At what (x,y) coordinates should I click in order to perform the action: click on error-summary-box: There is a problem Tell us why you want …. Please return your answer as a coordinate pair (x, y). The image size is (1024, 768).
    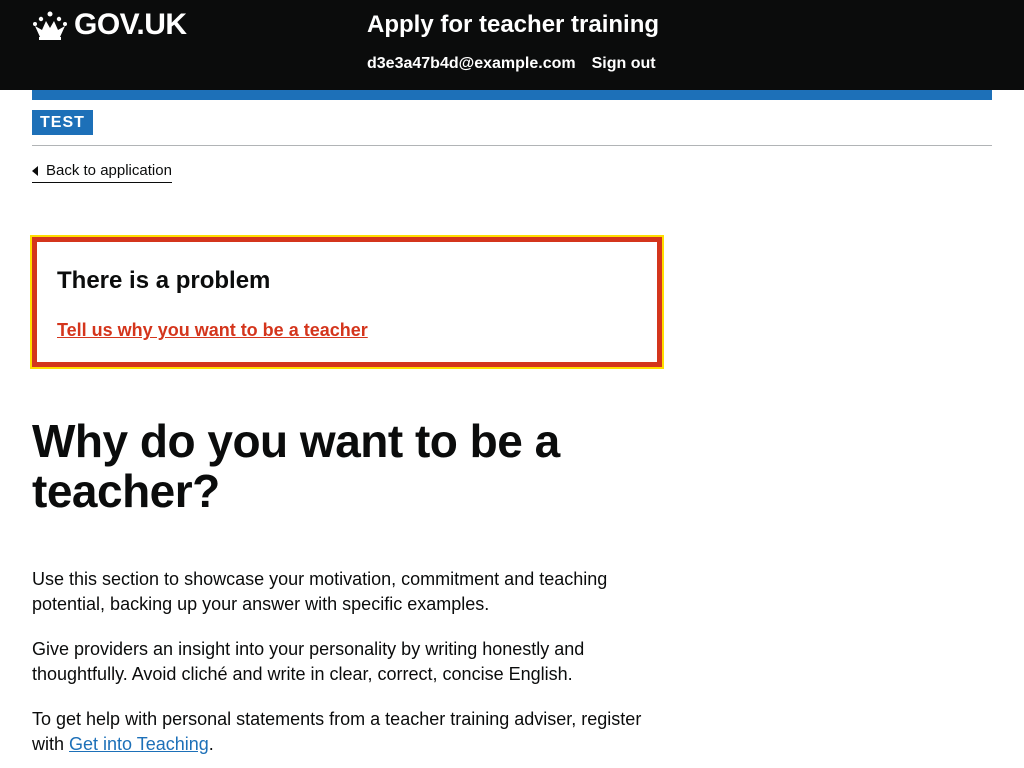
    Looking at the image, I should click on (347, 302).